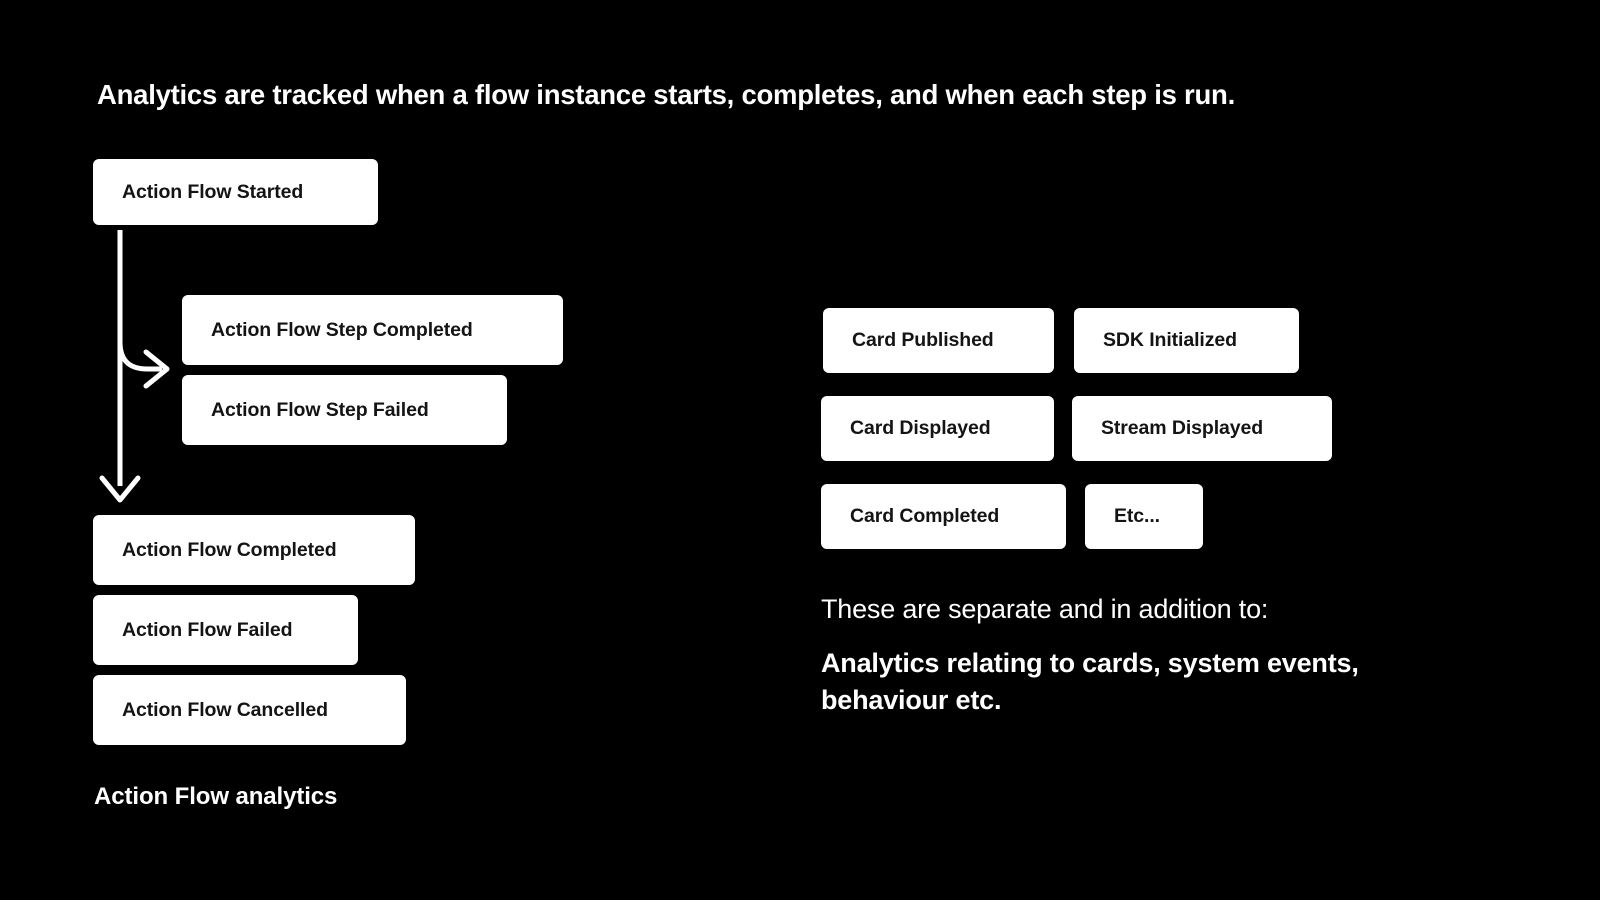 Image resolution: width=1600 pixels, height=900 pixels. I want to click on node-action-flow-cancelled: Action Flow Cancelled, so click(249, 710).